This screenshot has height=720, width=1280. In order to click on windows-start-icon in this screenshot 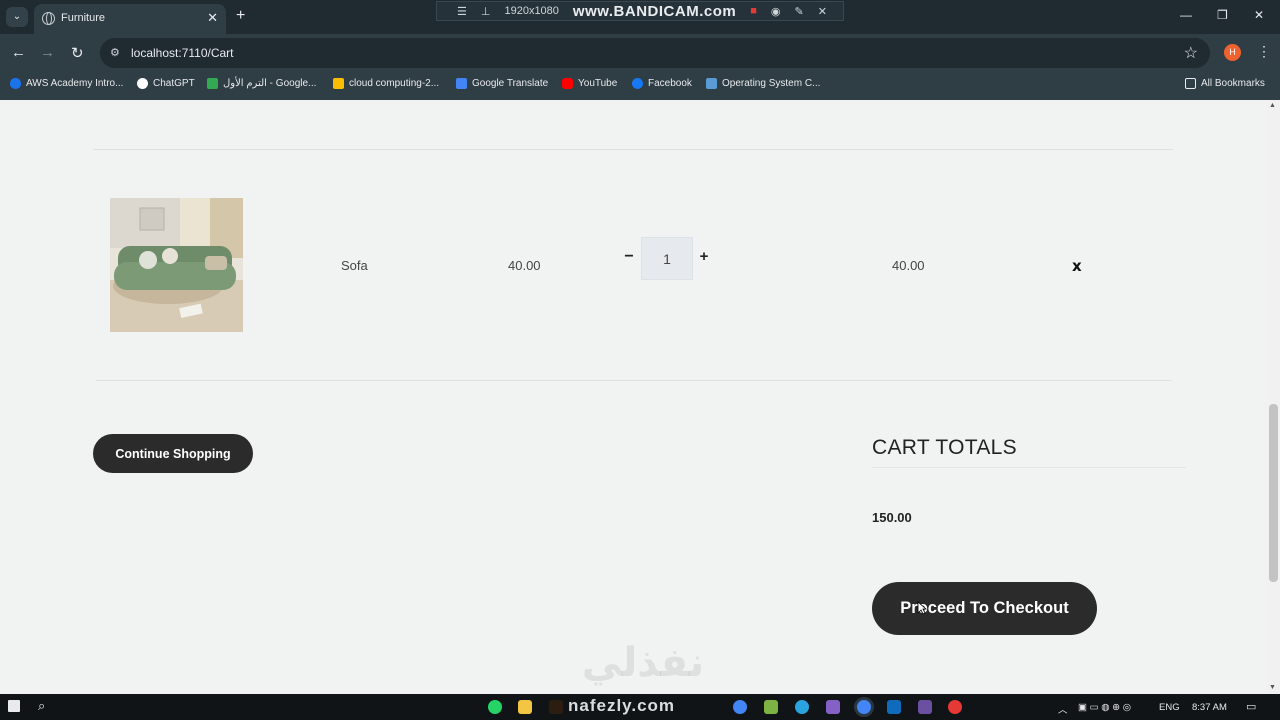, I will do `click(14, 706)`.